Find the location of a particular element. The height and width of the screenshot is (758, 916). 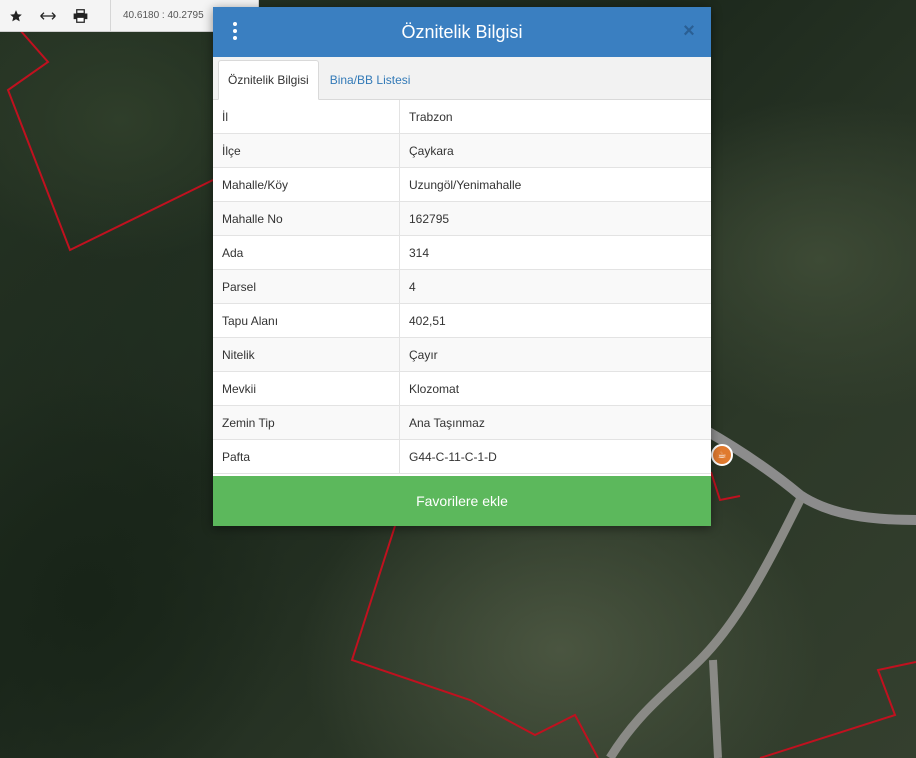

row-value: Çaykara is located at coordinates (555, 150).